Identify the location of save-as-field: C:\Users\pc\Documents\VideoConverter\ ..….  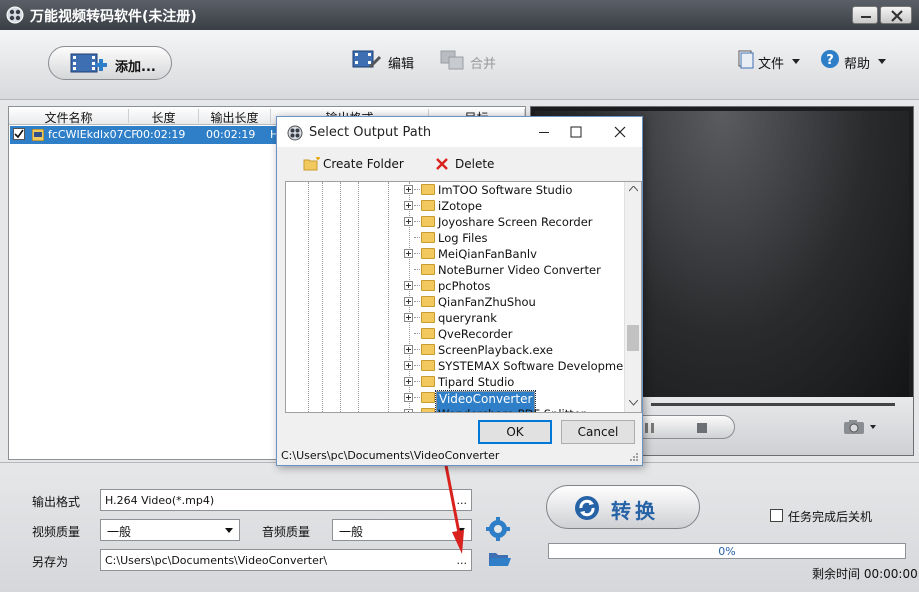
(286, 560).